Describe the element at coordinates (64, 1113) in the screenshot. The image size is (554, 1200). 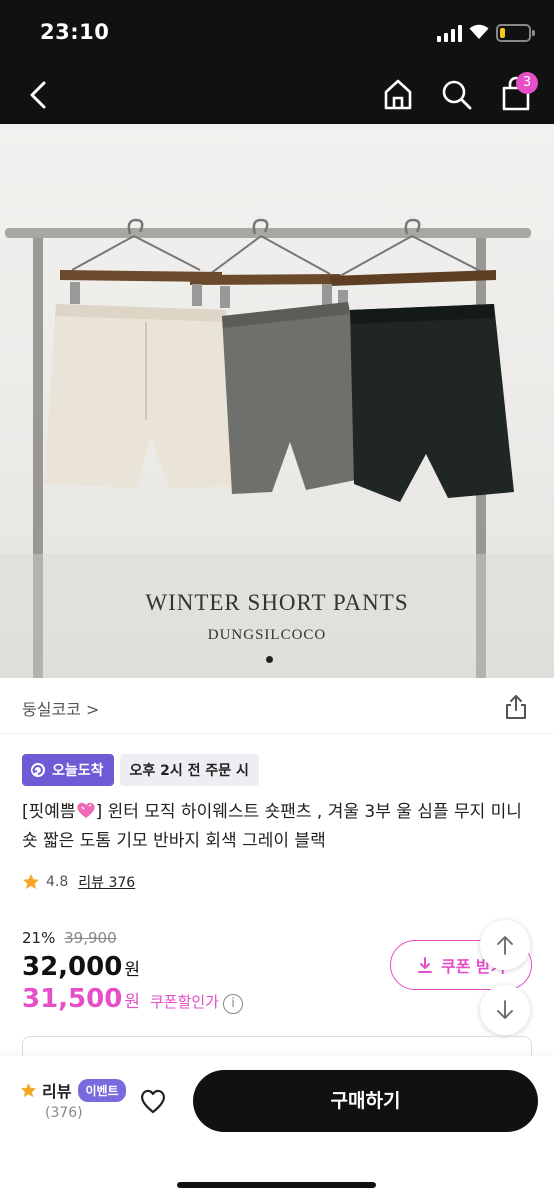
I see `bottom-review-count: (376)` at that location.